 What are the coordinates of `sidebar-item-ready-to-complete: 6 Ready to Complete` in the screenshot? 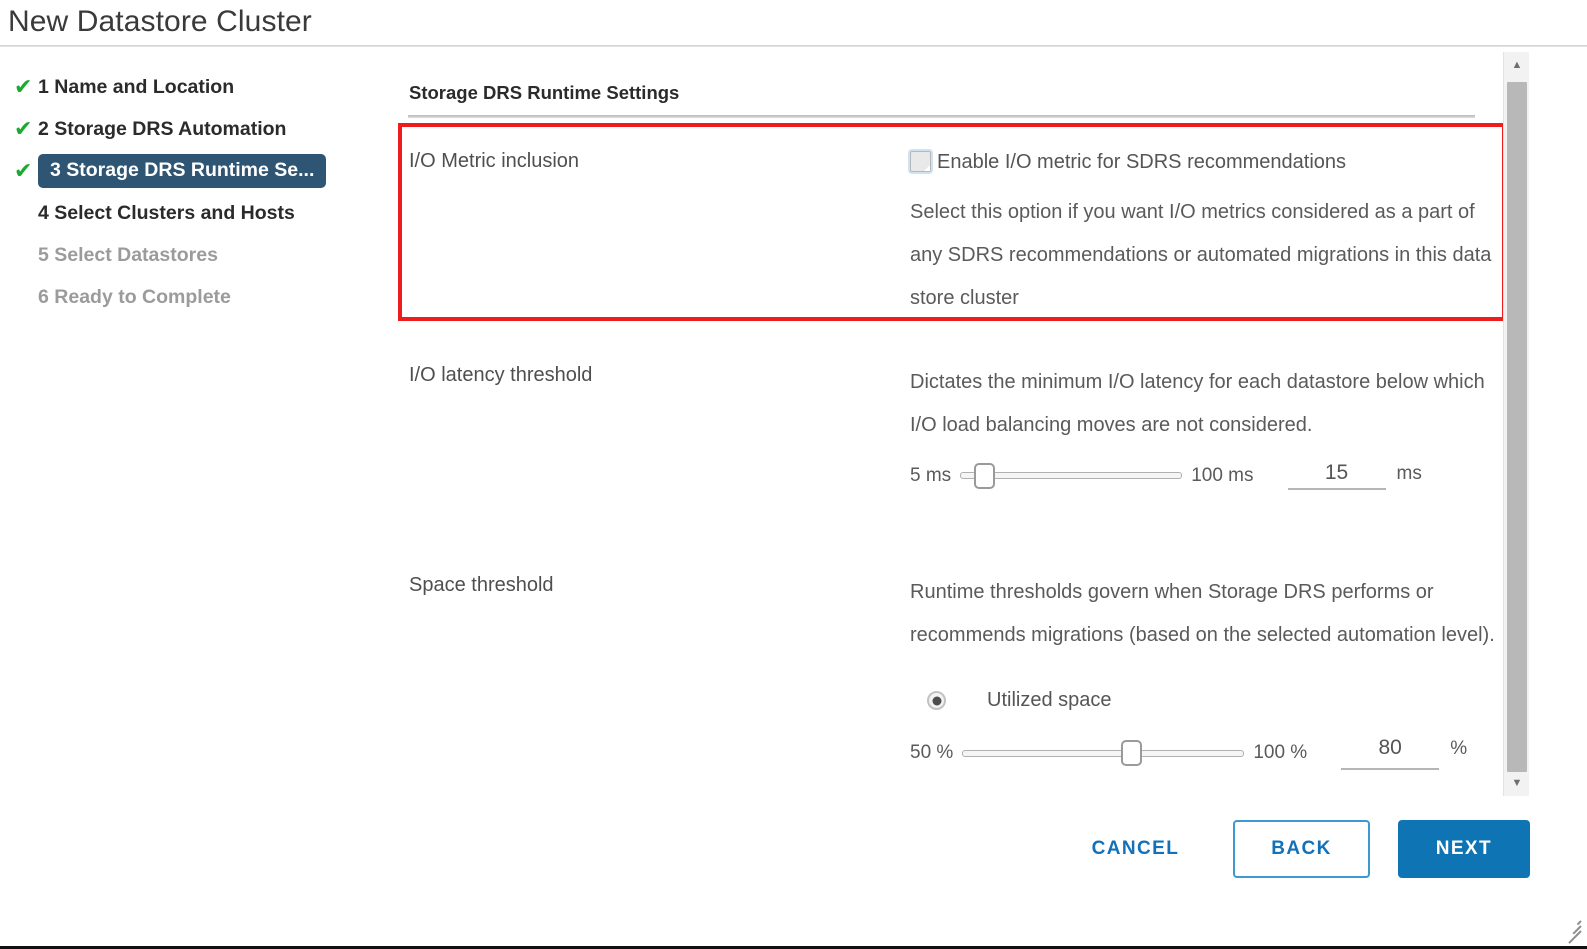 It's located at (196, 297).